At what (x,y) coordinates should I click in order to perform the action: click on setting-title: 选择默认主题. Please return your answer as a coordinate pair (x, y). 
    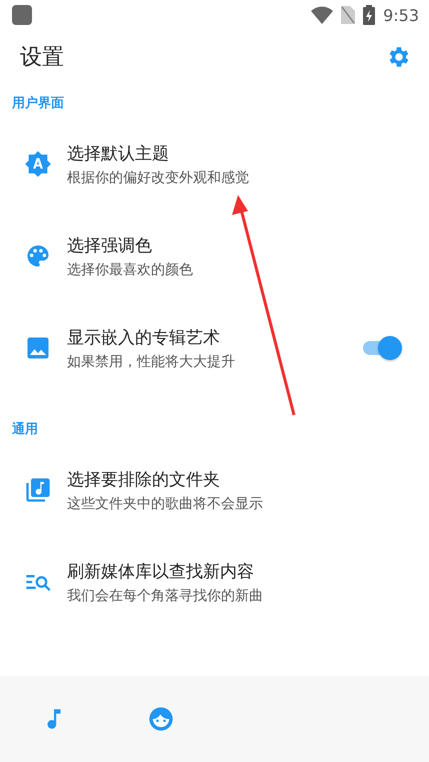
    Looking at the image, I should click on (236, 153).